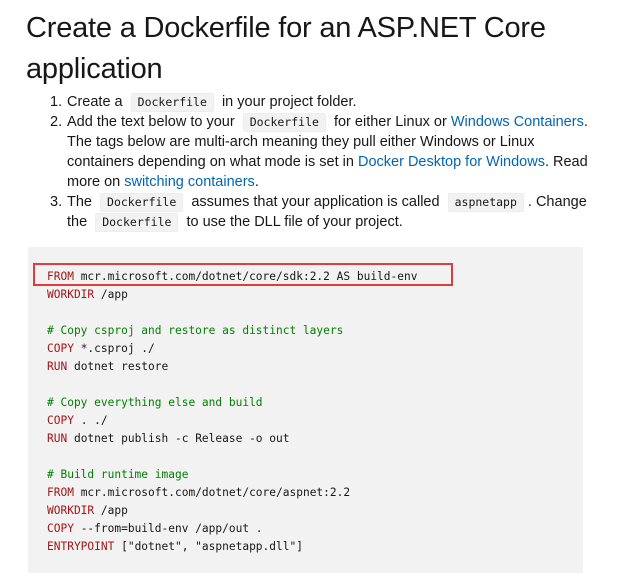 The height and width of the screenshot is (578, 629). What do you see at coordinates (151, 122) in the screenshot?
I see `step-text: Add the text below to your` at bounding box center [151, 122].